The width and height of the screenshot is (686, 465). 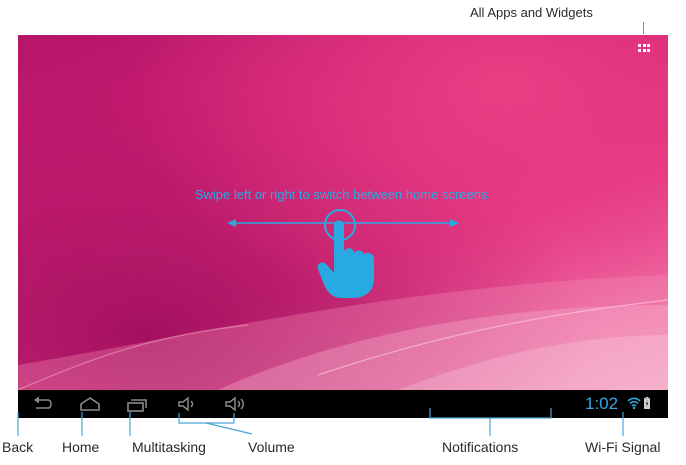 I want to click on back-icon, so click(x=43, y=404).